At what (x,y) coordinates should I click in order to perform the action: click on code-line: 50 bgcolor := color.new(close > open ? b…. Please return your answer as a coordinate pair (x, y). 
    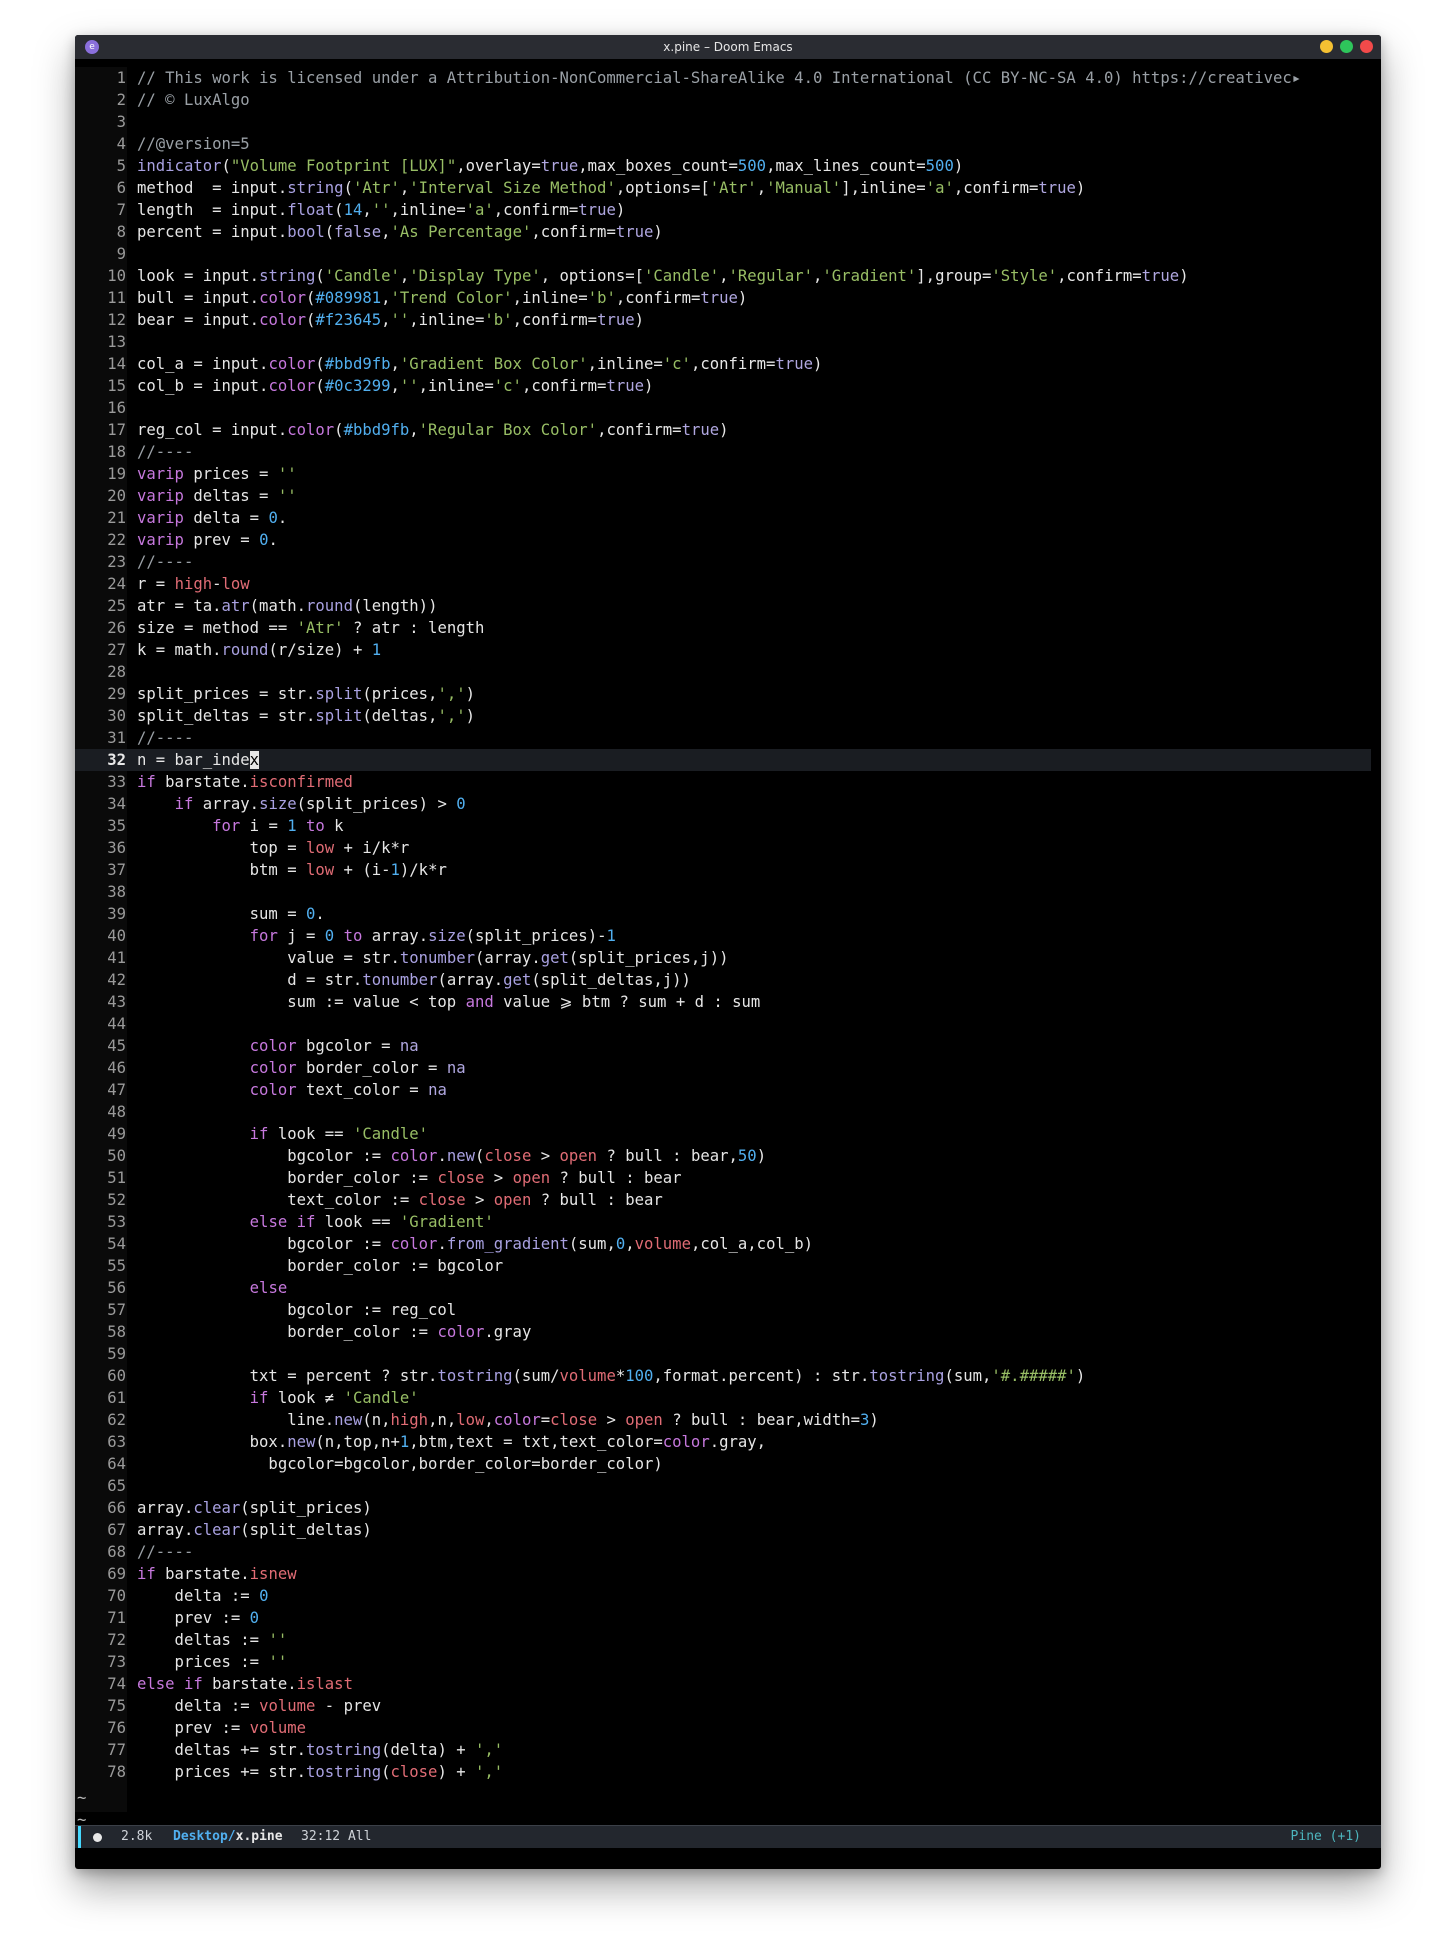
    Looking at the image, I should click on (723, 1156).